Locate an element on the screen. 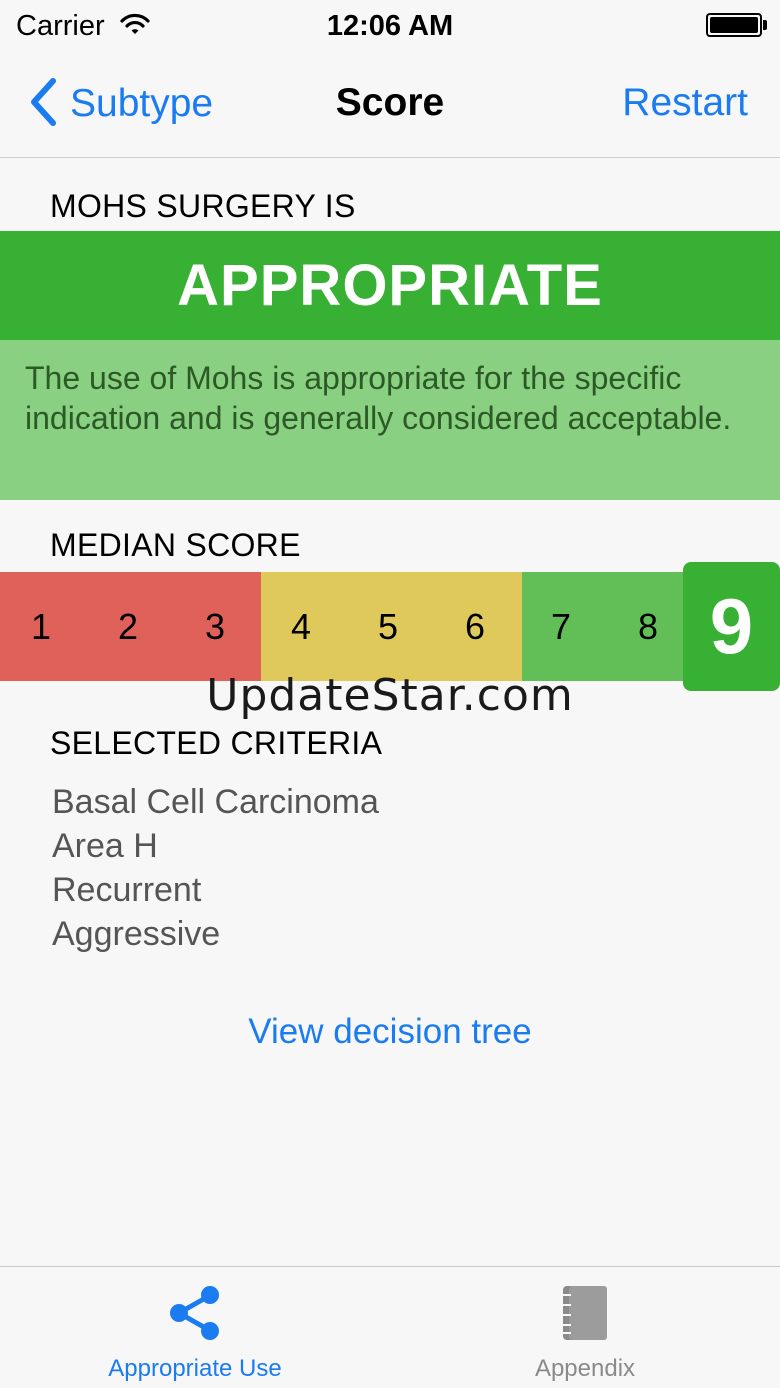 Image resolution: width=780 pixels, height=1388 pixels. tab-appendix: Appendix is located at coordinates (585, 1327).